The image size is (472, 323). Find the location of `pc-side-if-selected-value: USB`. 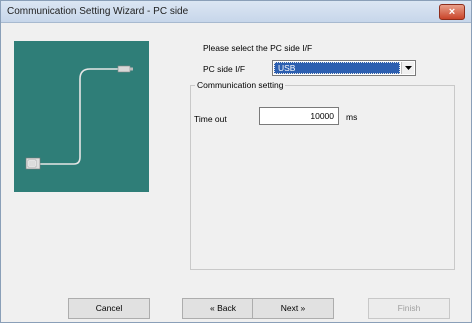

pc-side-if-selected-value: USB is located at coordinates (337, 68).